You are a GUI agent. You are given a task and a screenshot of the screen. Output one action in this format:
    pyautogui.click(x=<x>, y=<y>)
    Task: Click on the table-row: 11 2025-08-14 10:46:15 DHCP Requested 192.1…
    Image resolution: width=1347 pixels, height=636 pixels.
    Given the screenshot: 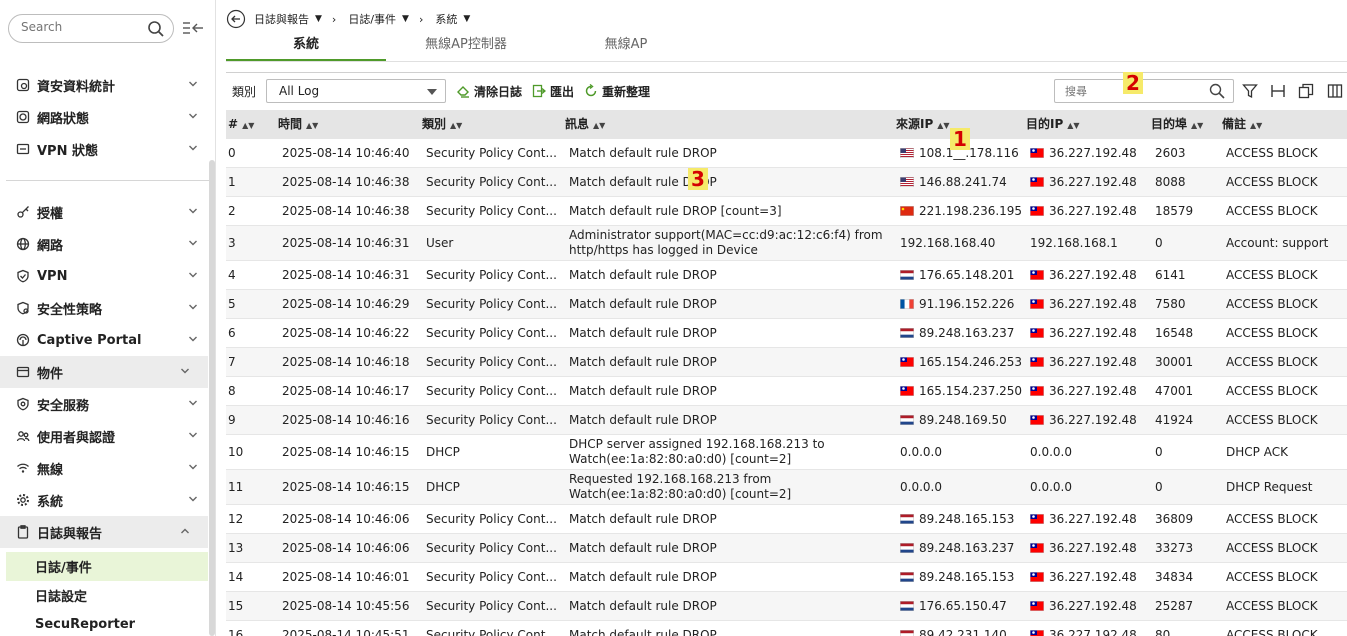 What is the action you would take?
    pyautogui.click(x=786, y=487)
    